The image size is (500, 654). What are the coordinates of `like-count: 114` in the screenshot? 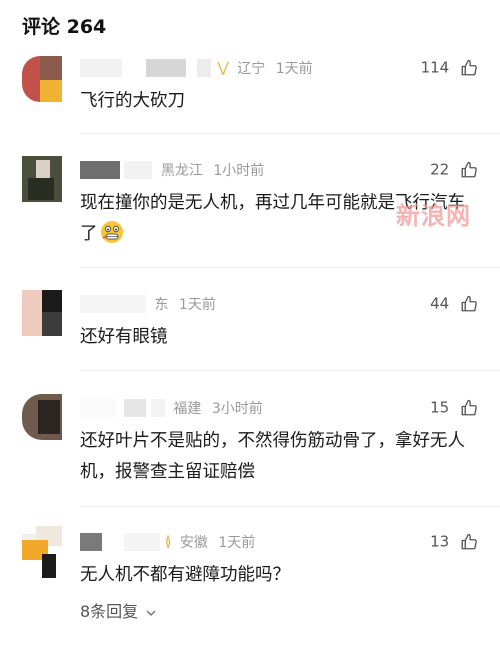 It's located at (435, 67).